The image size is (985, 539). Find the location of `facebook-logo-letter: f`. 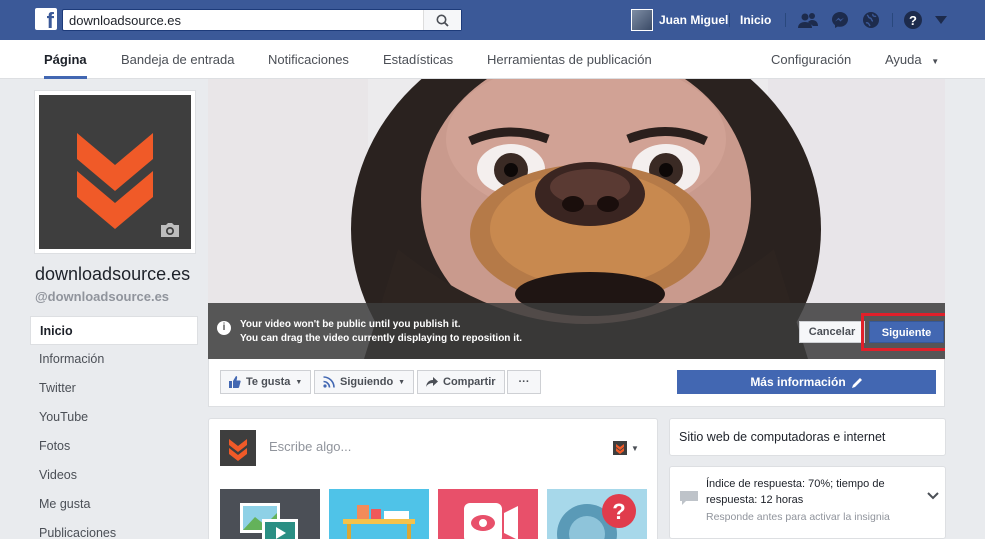

facebook-logo-letter: f is located at coordinates (50, 20).